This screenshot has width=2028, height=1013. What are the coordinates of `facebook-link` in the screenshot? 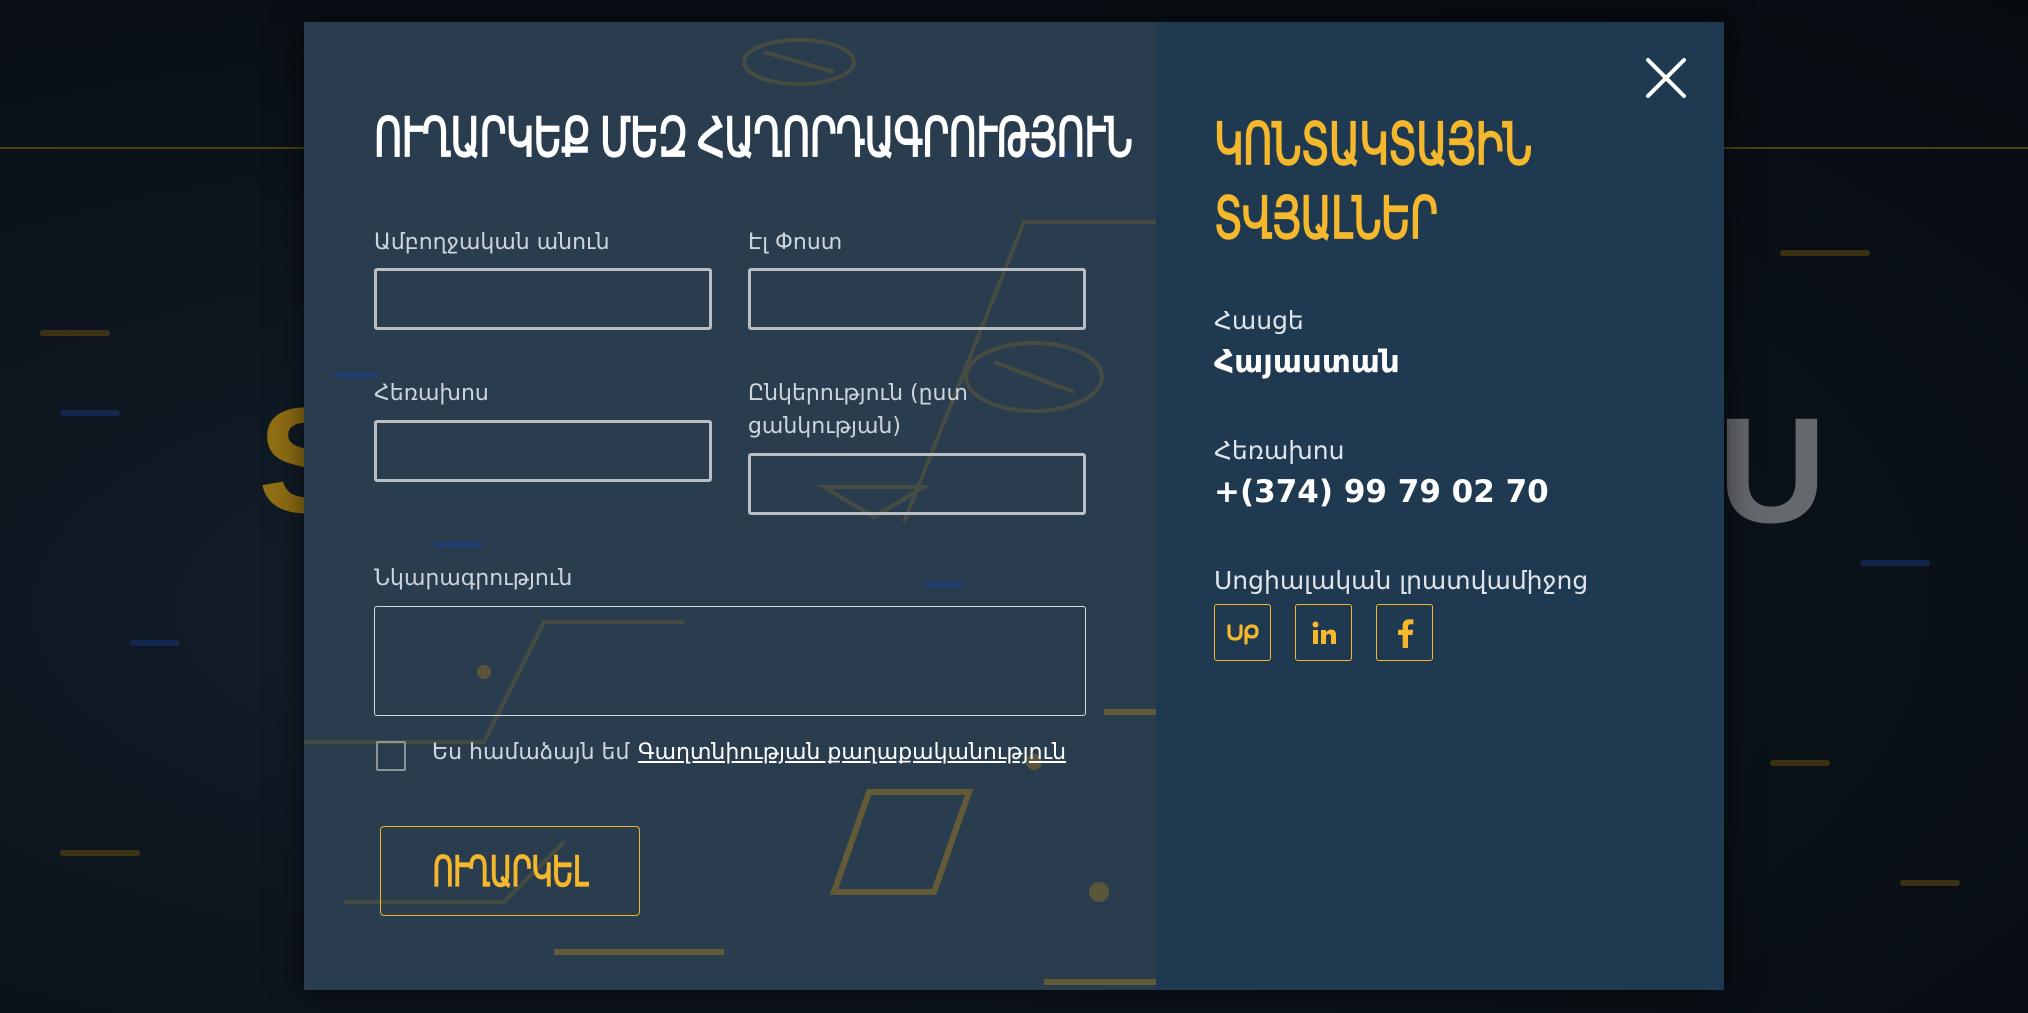 It's located at (1404, 632).